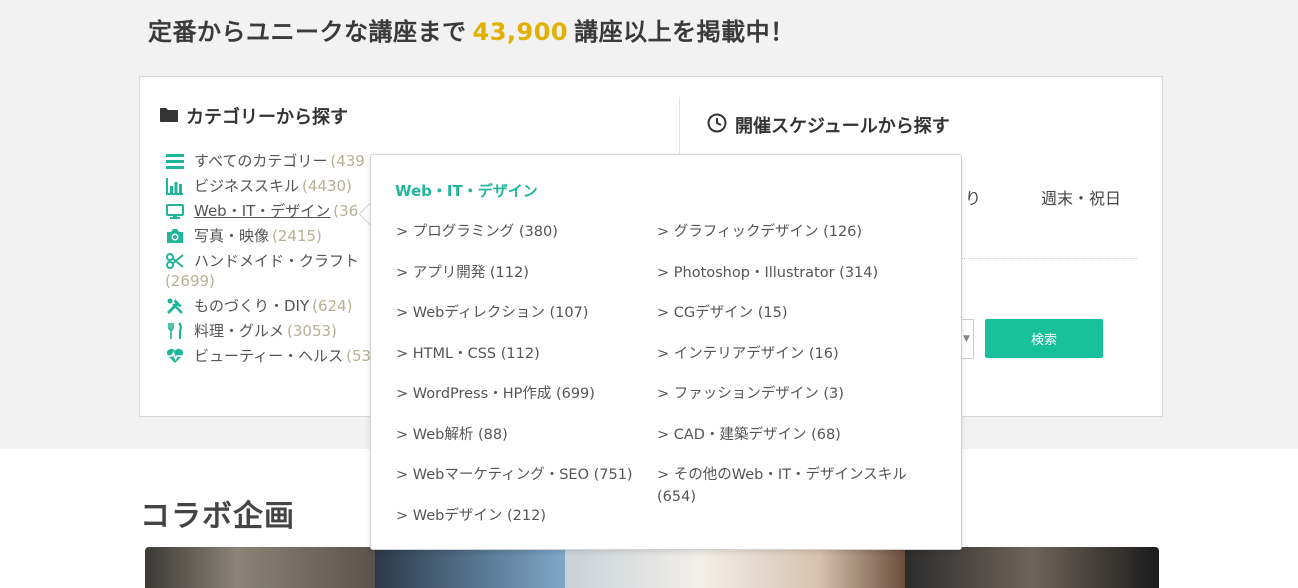 The width and height of the screenshot is (1298, 588). What do you see at coordinates (782, 282) in the screenshot?
I see `subcategory-link: > Photoshop・Illustrator (314)` at bounding box center [782, 282].